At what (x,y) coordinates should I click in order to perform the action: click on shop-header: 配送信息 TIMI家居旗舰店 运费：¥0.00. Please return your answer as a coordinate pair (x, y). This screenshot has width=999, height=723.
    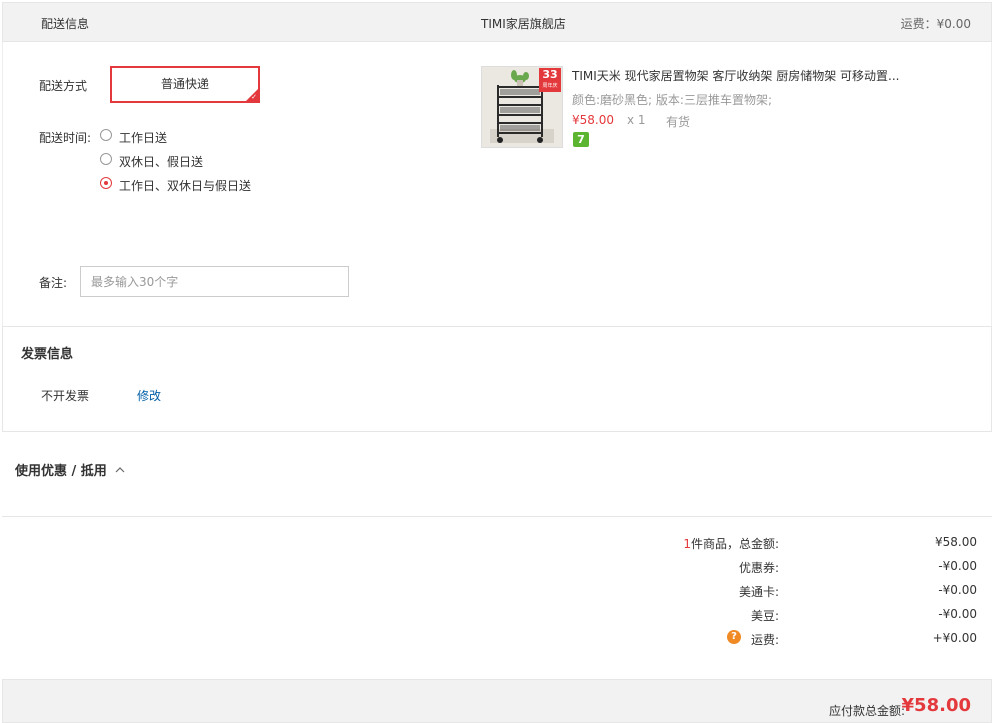
    Looking at the image, I should click on (497, 22).